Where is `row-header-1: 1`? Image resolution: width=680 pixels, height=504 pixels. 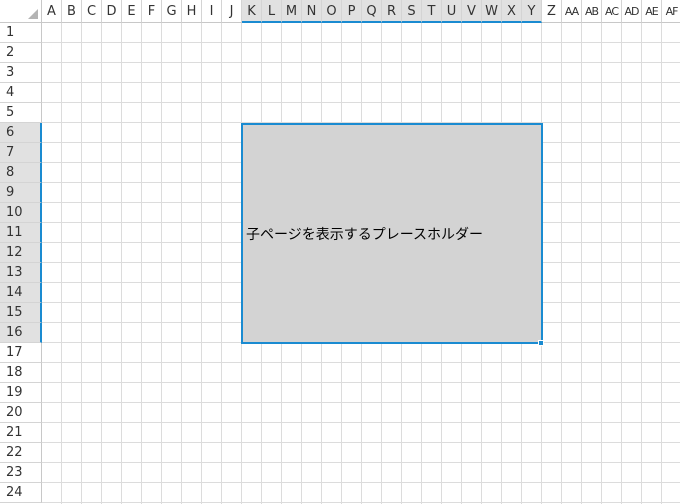 row-header-1: 1 is located at coordinates (21, 33).